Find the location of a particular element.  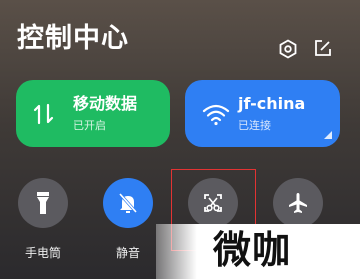

airplane-toggle is located at coordinates (298, 203).